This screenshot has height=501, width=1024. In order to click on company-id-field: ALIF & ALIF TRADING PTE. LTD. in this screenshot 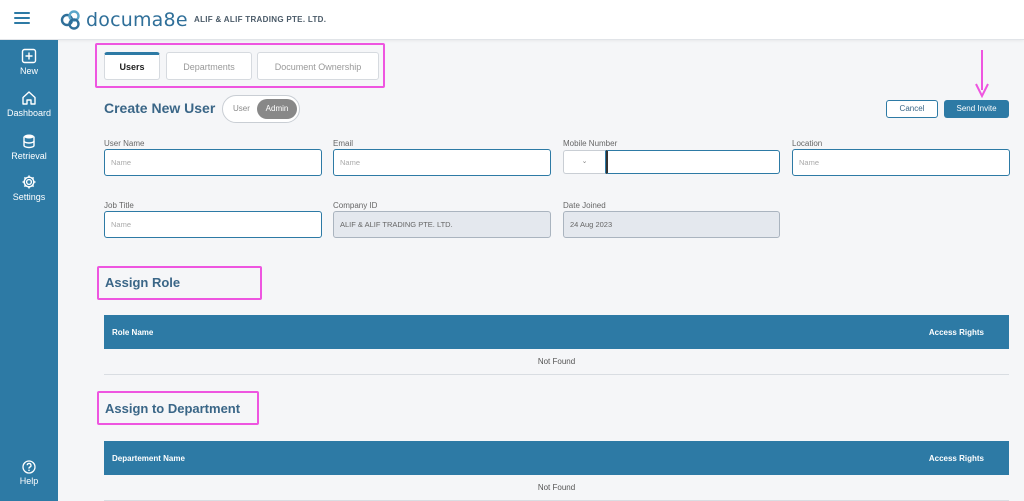, I will do `click(442, 224)`.